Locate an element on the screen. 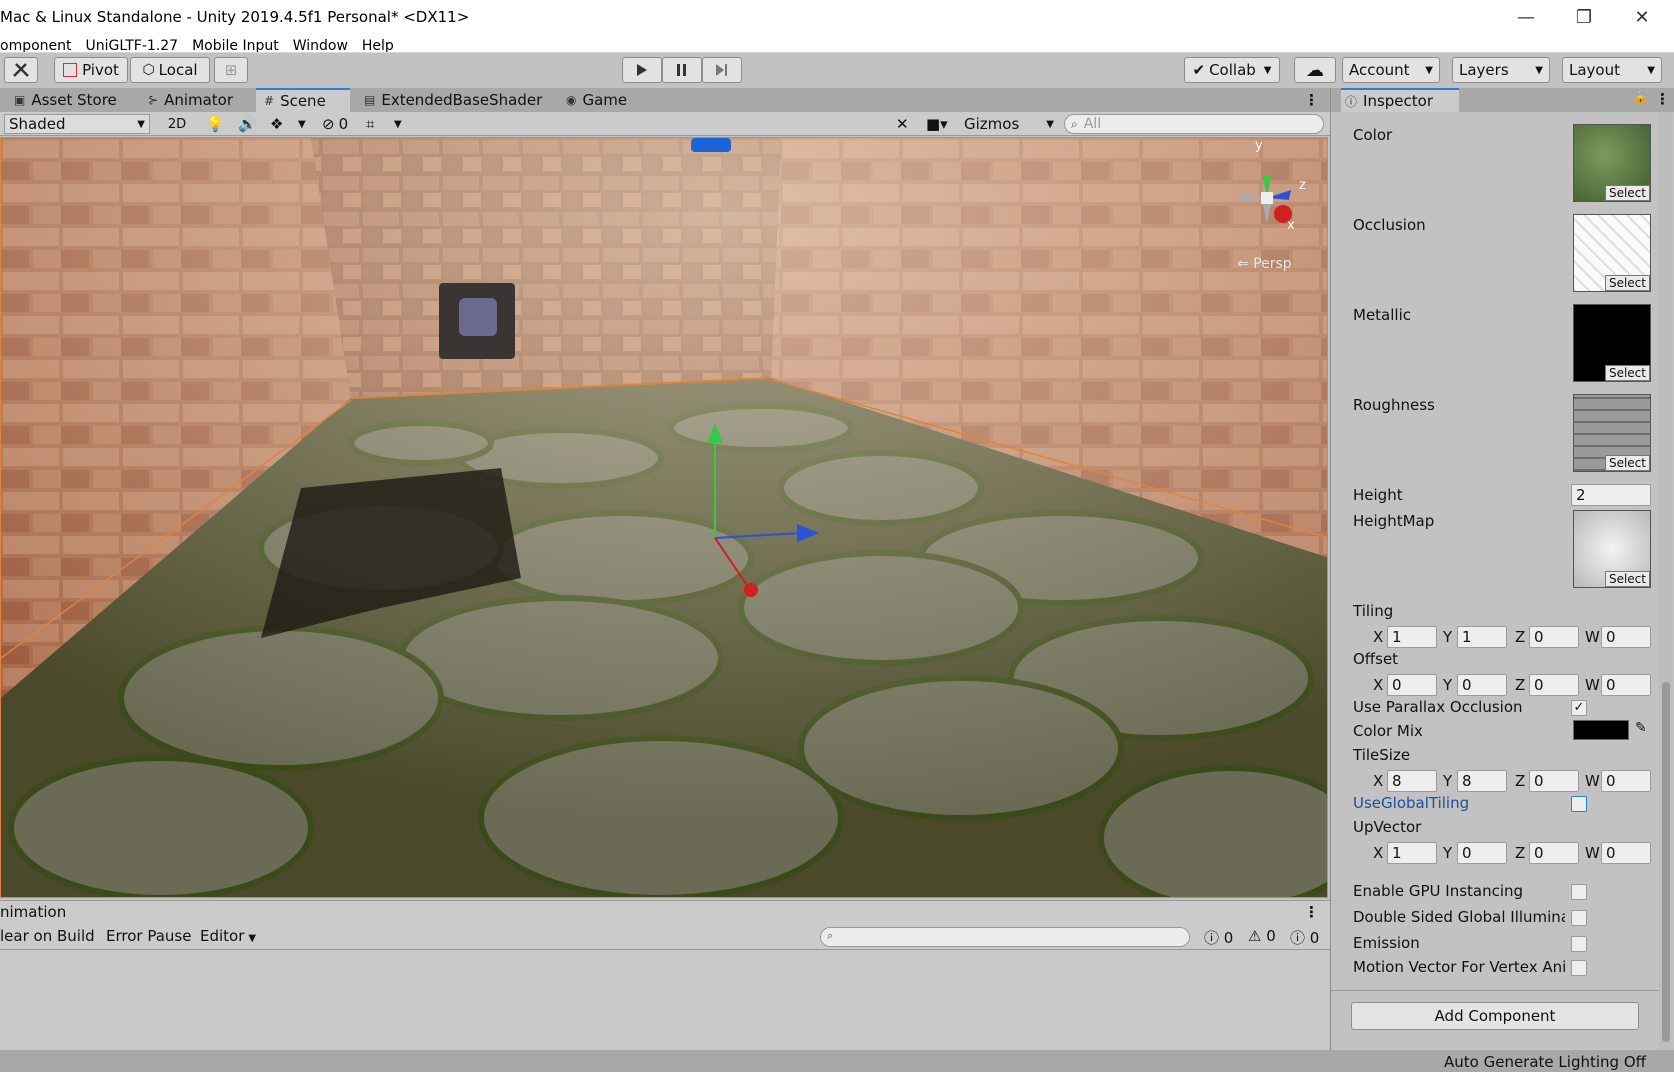  axis-z-label: Z is located at coordinates (1520, 781).